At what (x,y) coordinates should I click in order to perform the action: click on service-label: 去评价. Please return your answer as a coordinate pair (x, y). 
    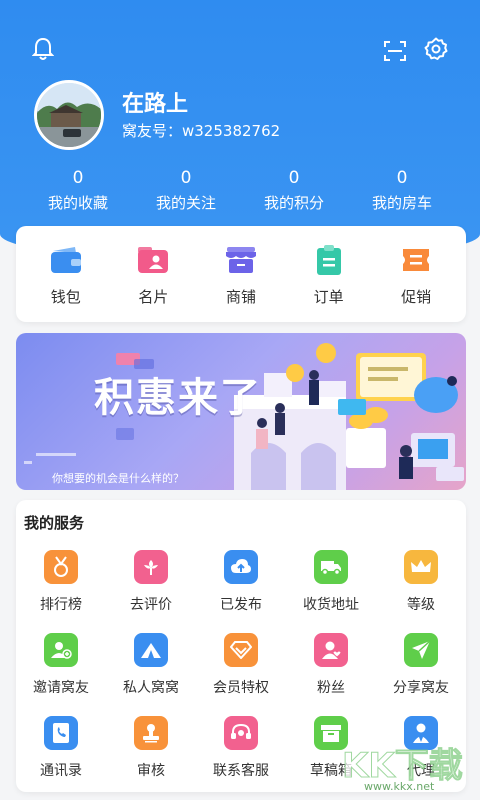
    Looking at the image, I should click on (151, 605).